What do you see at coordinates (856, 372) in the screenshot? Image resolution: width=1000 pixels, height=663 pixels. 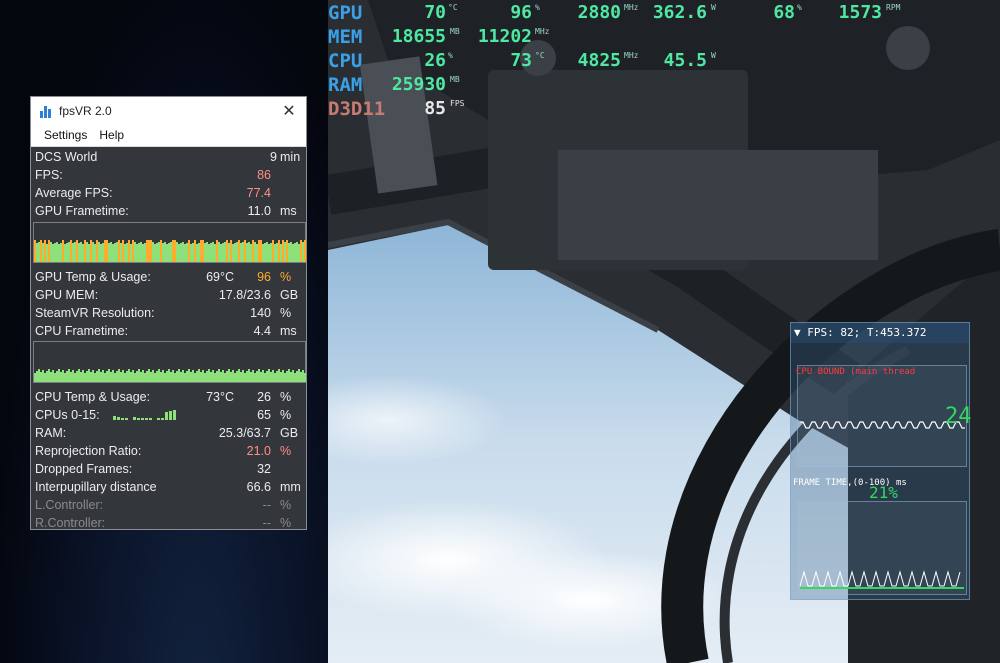 I see `cpu-bound-label: CPU BOUND (main thread` at bounding box center [856, 372].